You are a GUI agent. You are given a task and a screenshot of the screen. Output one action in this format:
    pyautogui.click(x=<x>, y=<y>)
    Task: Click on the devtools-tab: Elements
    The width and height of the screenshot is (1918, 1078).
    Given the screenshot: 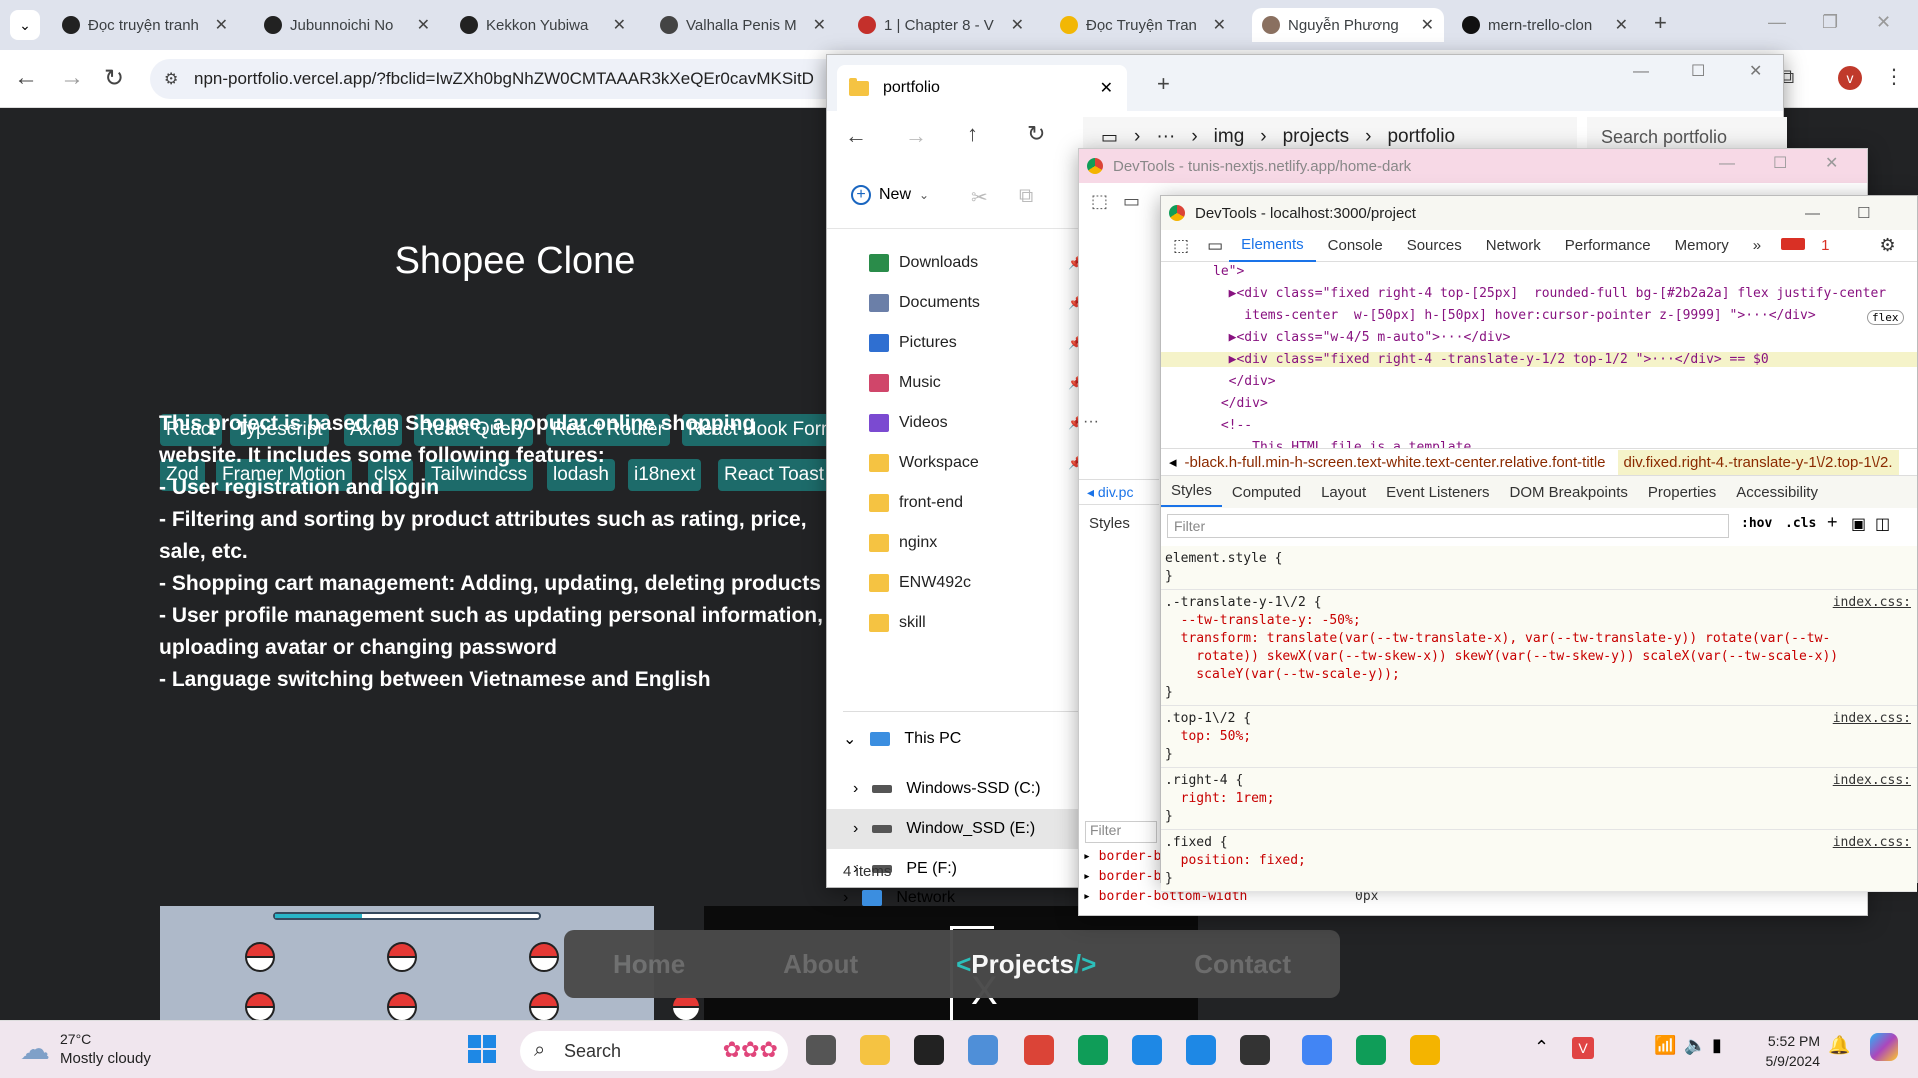 What is the action you would take?
    pyautogui.click(x=1272, y=246)
    